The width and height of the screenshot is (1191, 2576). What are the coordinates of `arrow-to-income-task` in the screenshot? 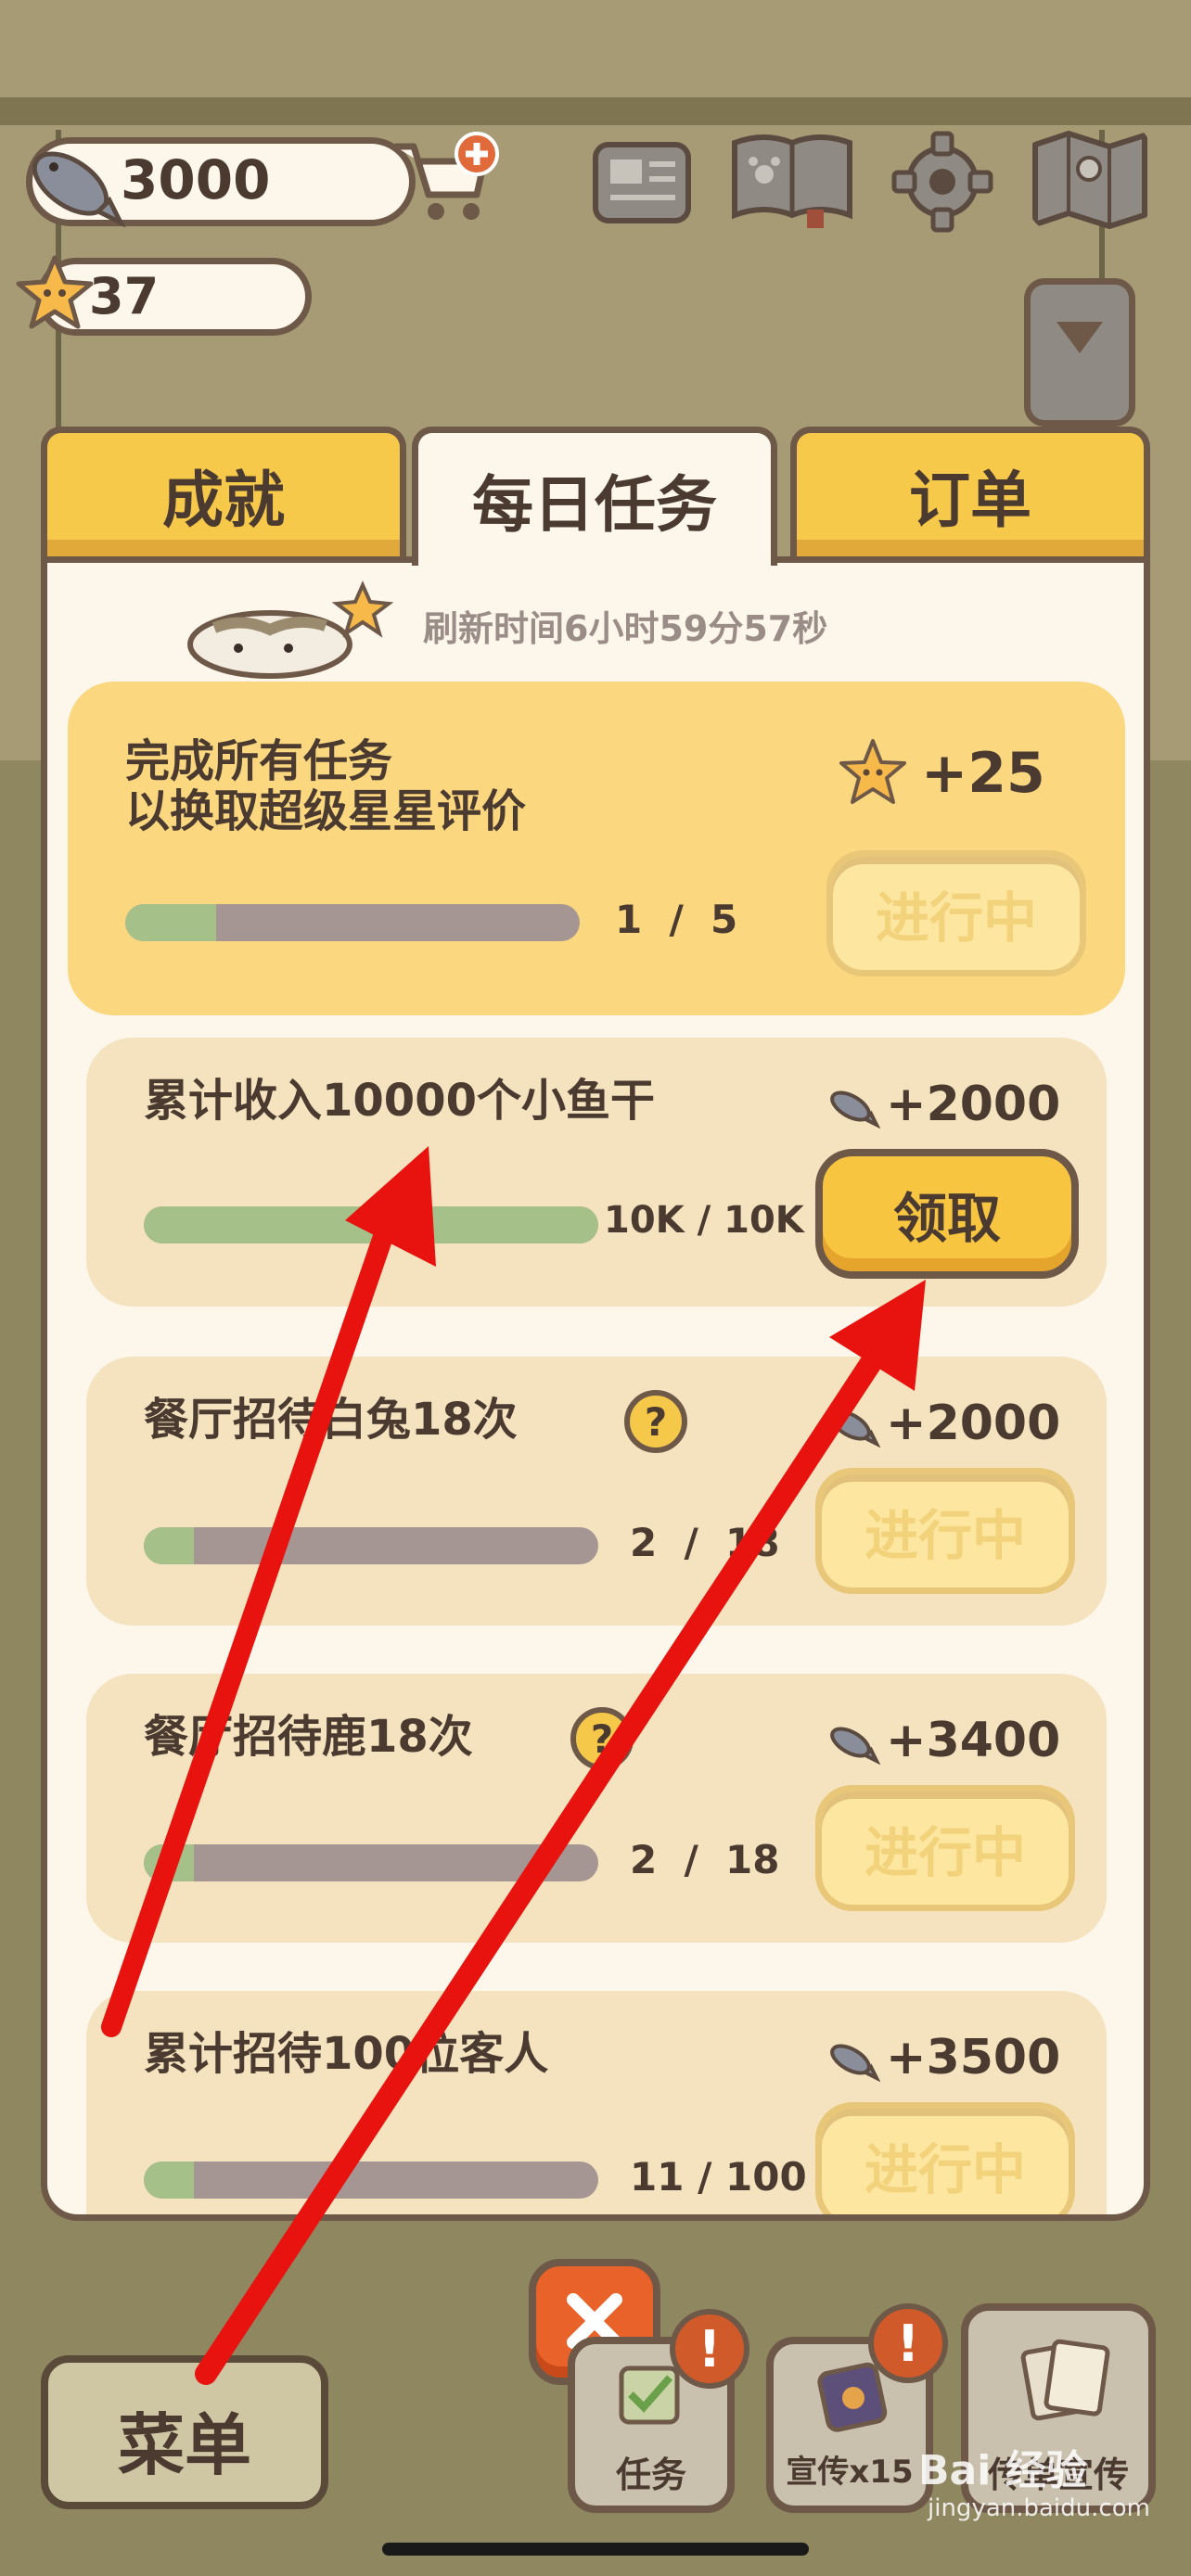 It's located at (254, 1612).